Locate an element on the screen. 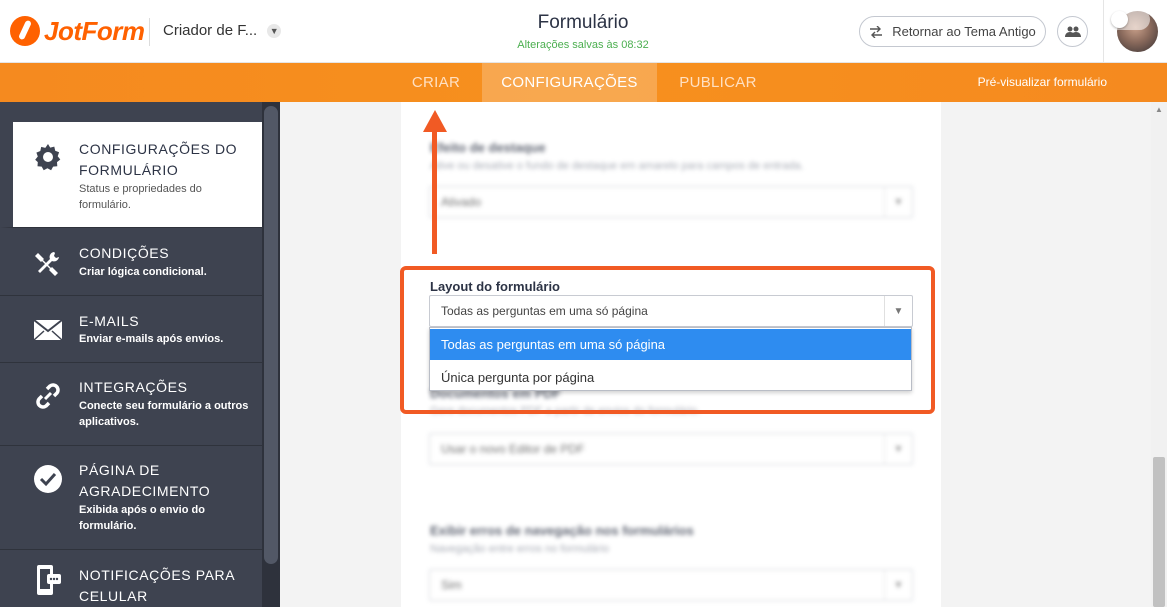  mobile-icon is located at coordinates (48, 580).